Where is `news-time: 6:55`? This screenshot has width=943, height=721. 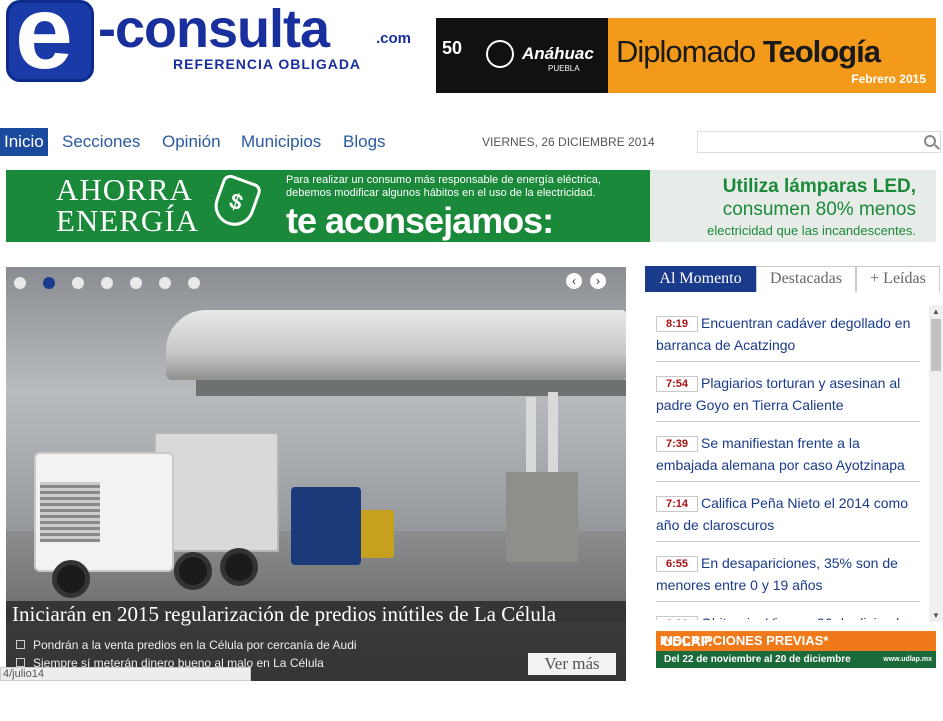
news-time: 6:55 is located at coordinates (677, 564).